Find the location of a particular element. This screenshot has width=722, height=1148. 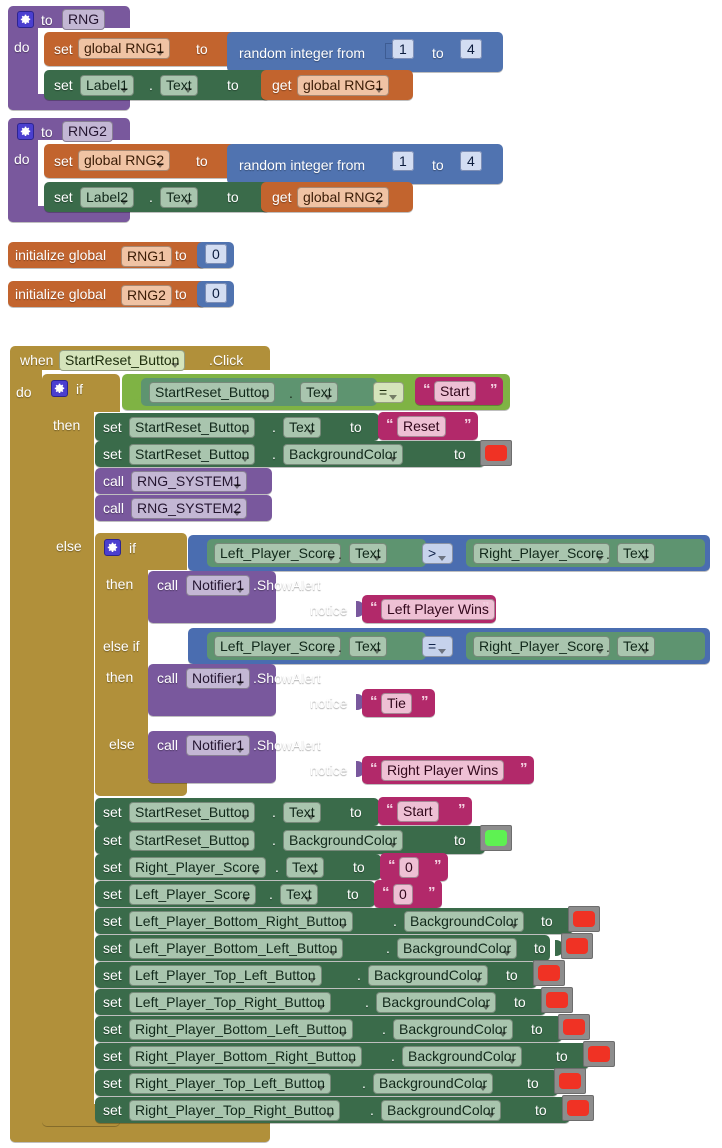

getter-leftscore-component-field-2: Left_Player_Score is located at coordinates (278, 646).